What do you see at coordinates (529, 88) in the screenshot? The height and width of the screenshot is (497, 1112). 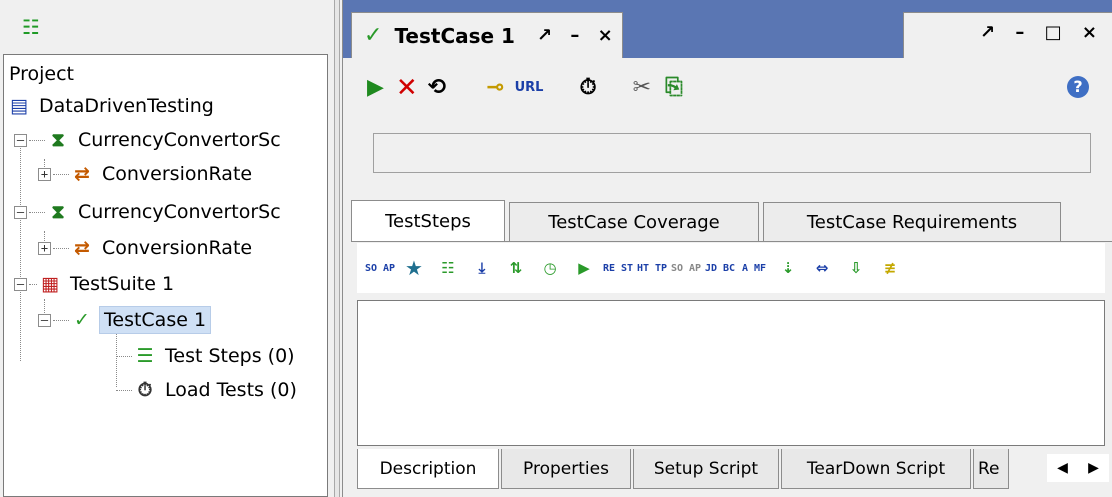 I see `url-button: URL` at bounding box center [529, 88].